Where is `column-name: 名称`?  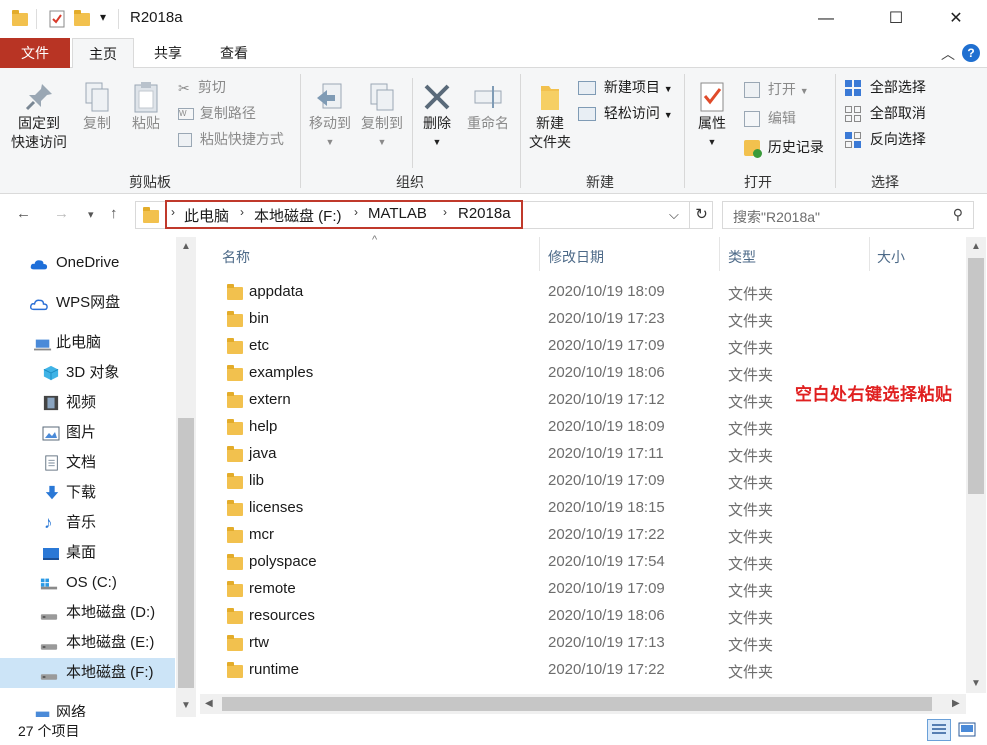
column-name: 名称 is located at coordinates (236, 257).